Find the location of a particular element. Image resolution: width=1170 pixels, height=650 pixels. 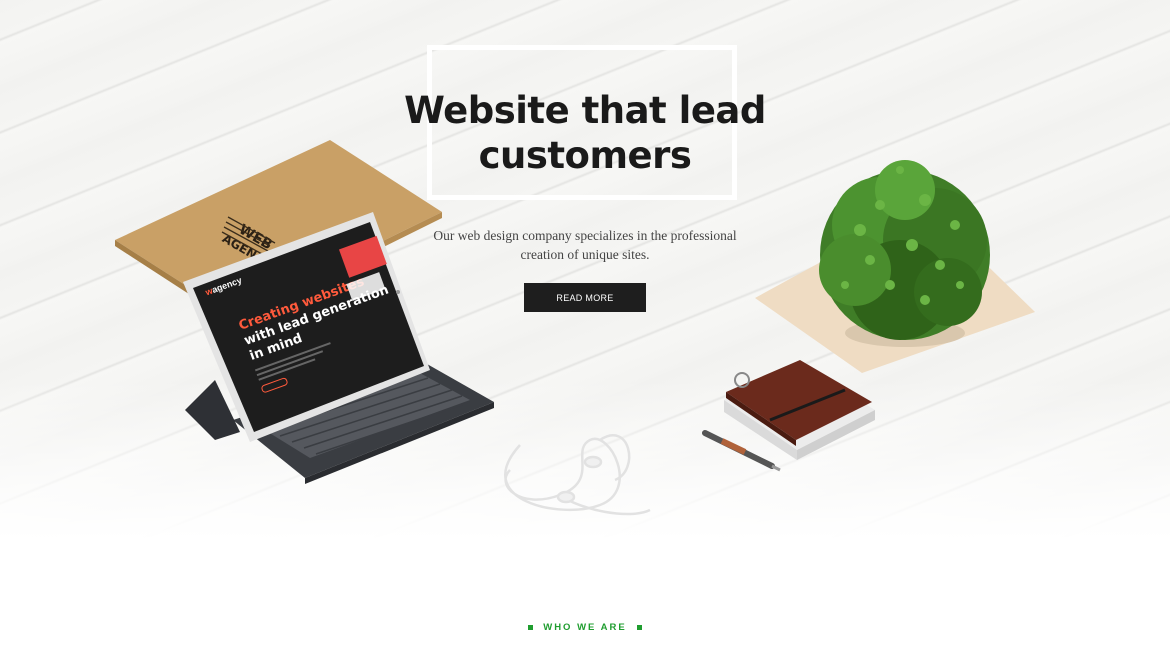

hero-title-line2: customers is located at coordinates (585, 155).